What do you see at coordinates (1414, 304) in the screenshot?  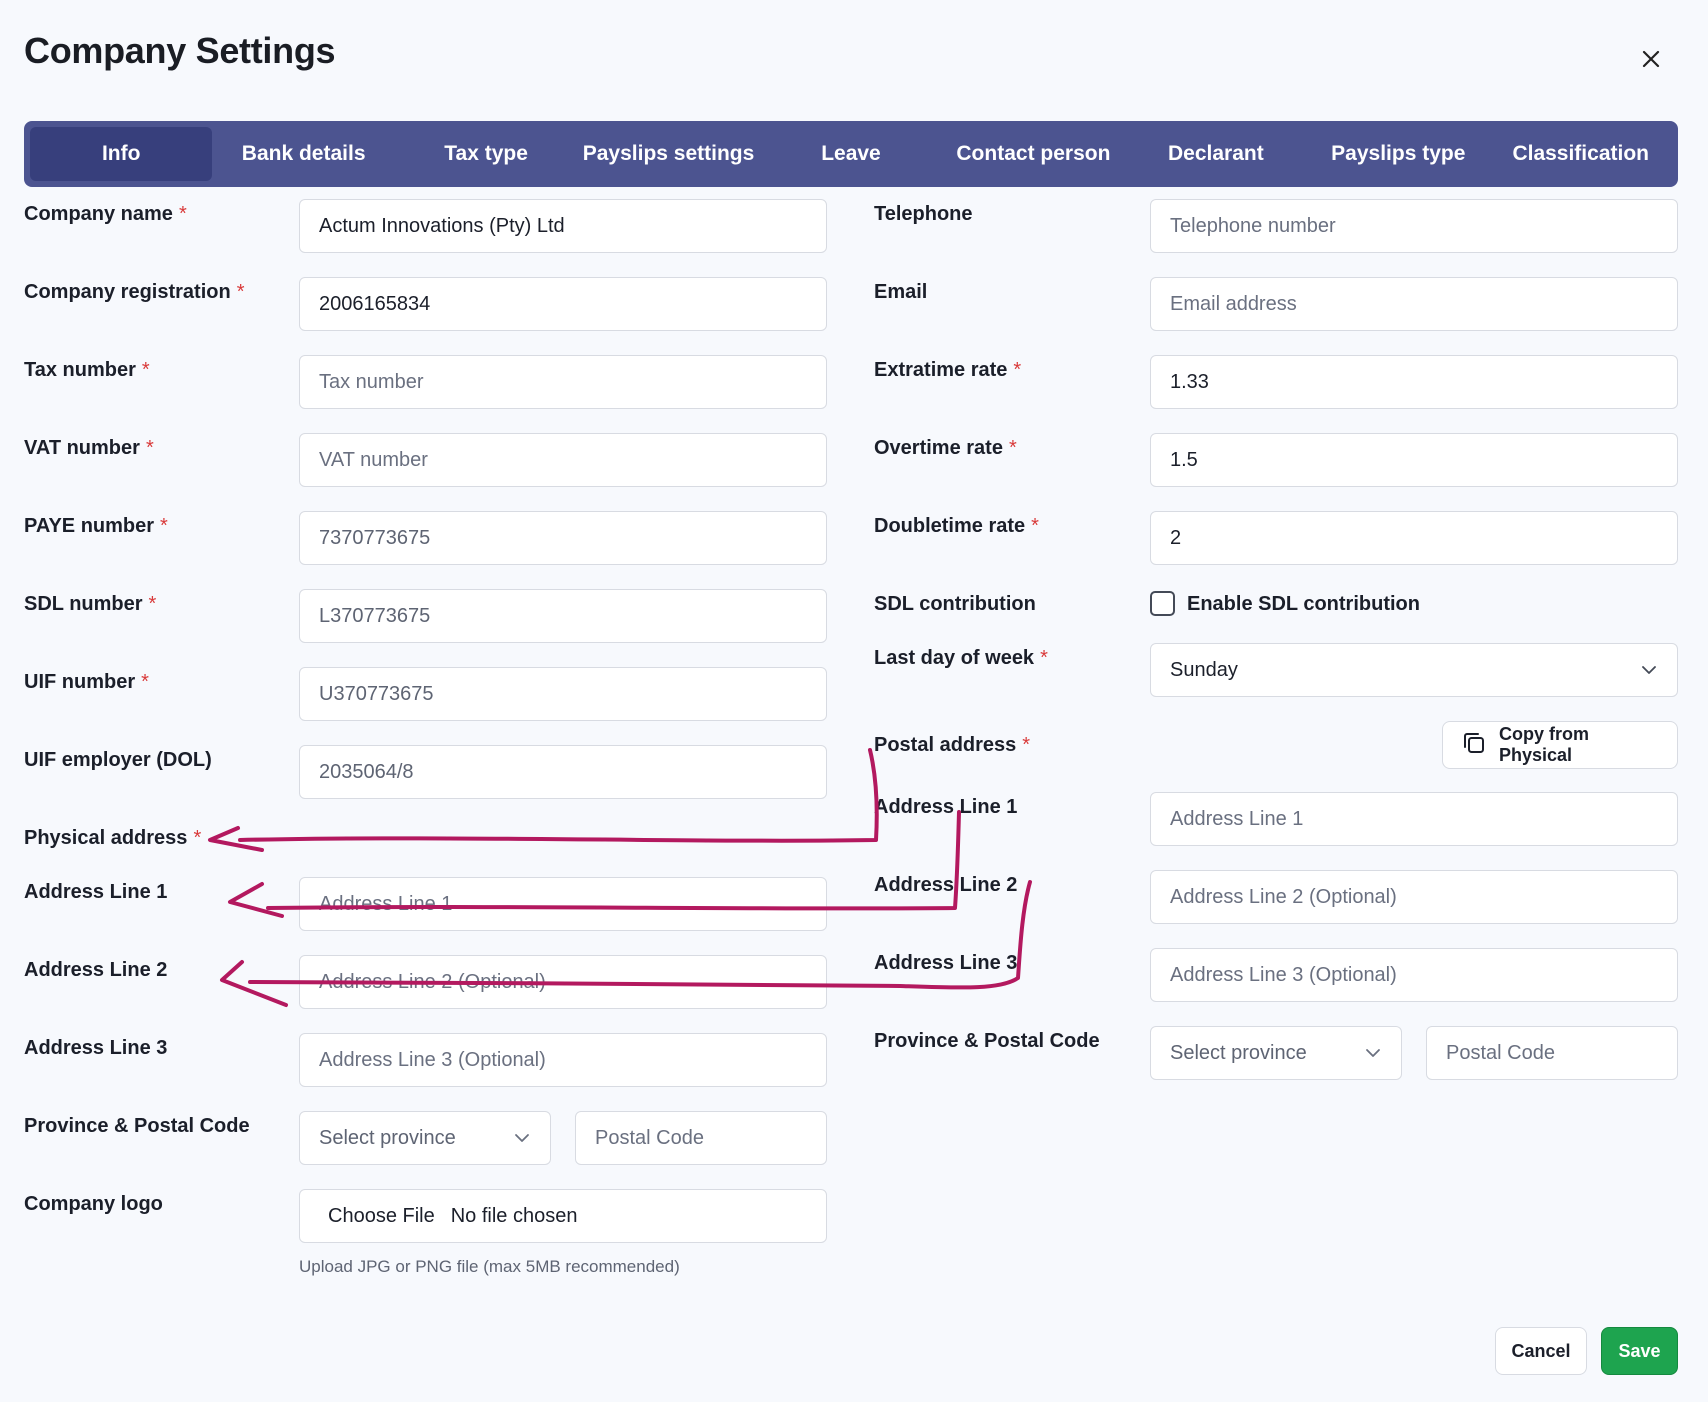 I see `email-input` at bounding box center [1414, 304].